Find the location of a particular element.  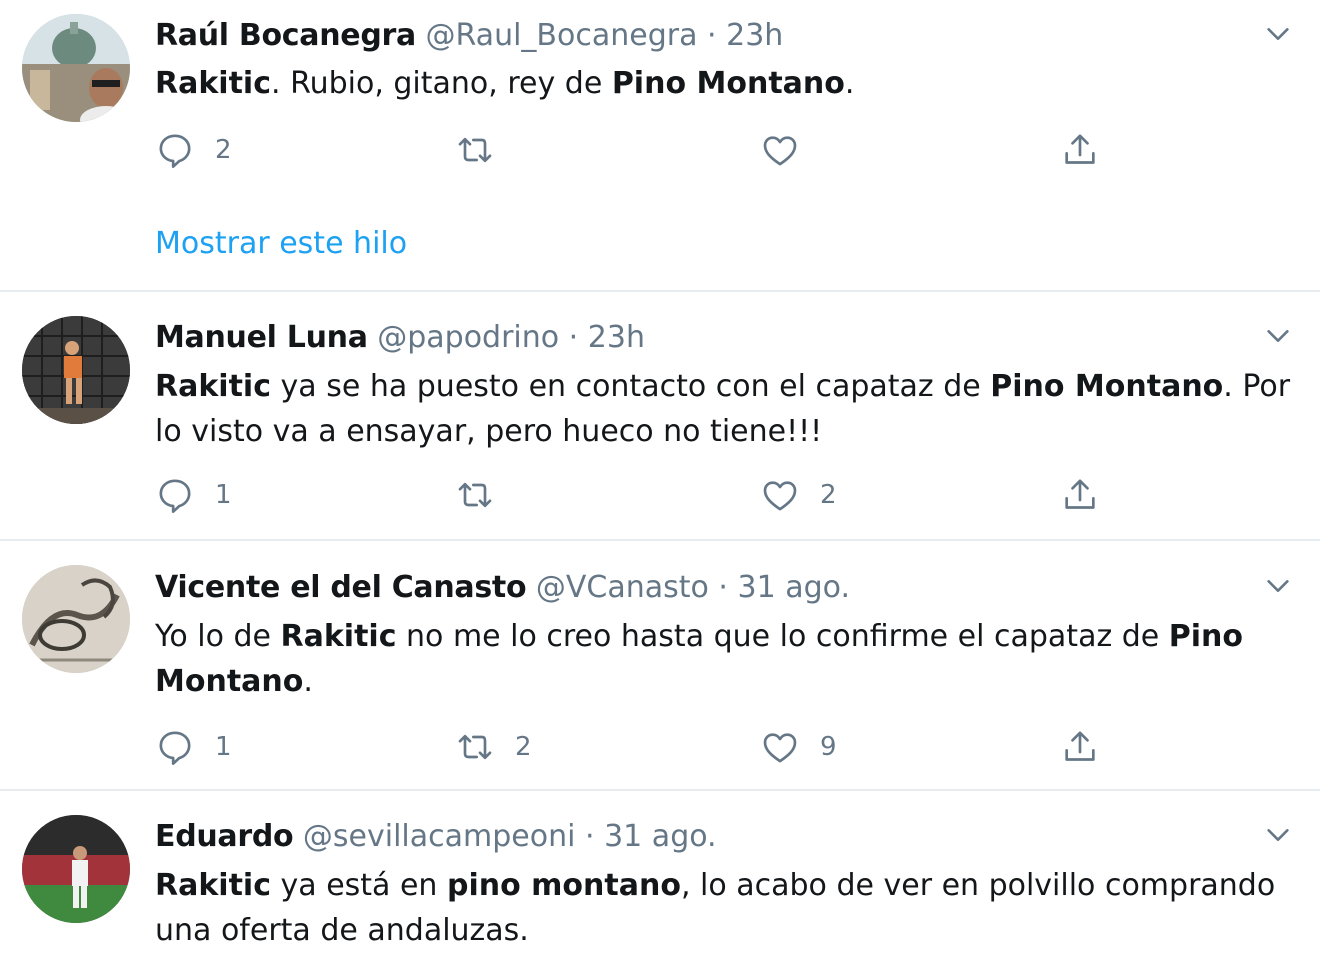

user-handle: @VCanasto is located at coordinates (622, 587).